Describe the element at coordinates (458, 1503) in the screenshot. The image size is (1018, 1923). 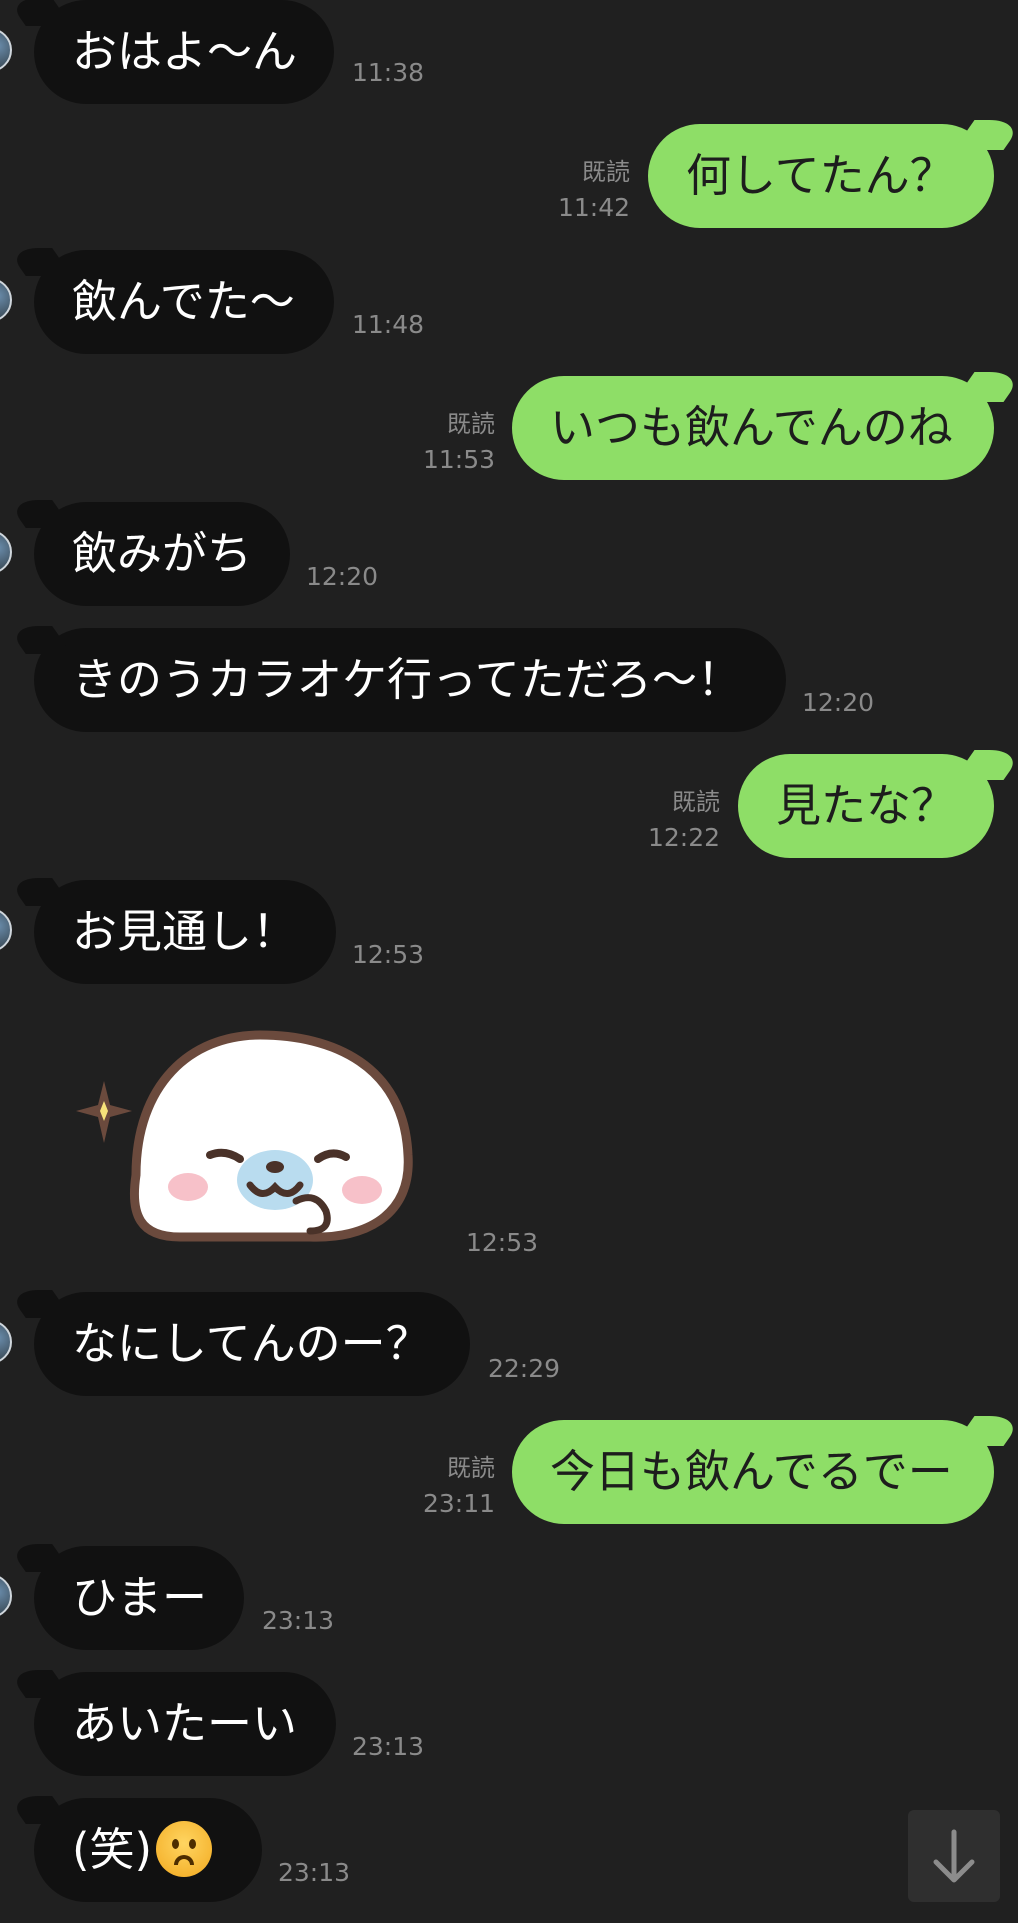
I see `message-time: 23:11` at that location.